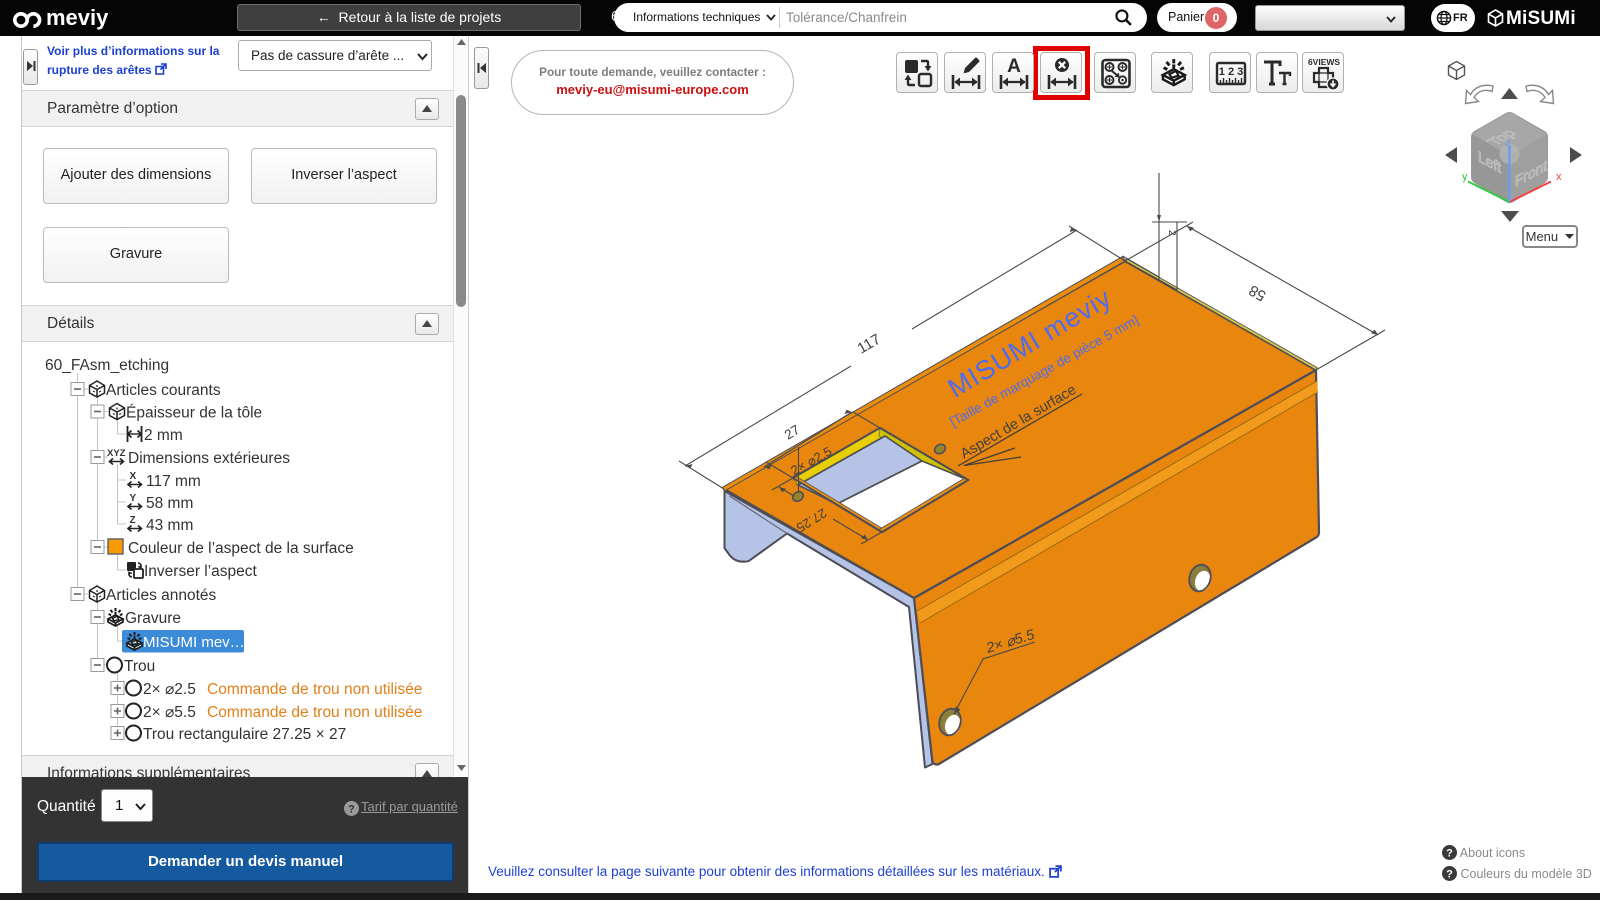 This screenshot has width=1600, height=900. What do you see at coordinates (169, 689) in the screenshot?
I see `svg-text: 2× ⌀2.5` at bounding box center [169, 689].